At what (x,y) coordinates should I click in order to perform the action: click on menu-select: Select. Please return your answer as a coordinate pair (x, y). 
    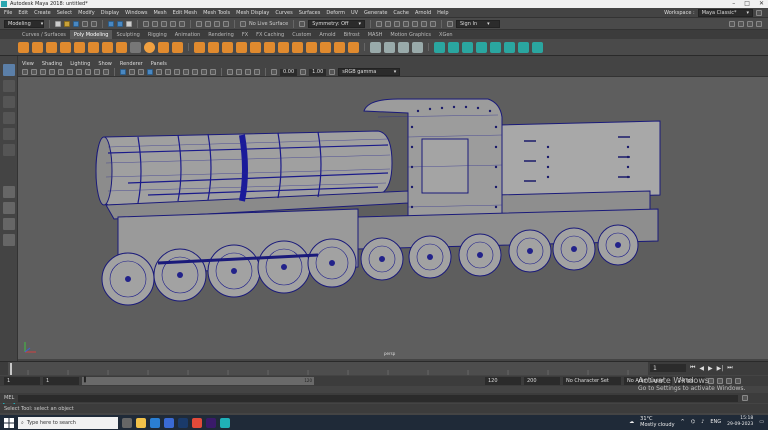
    Looking at the image, I should click on (64, 13).